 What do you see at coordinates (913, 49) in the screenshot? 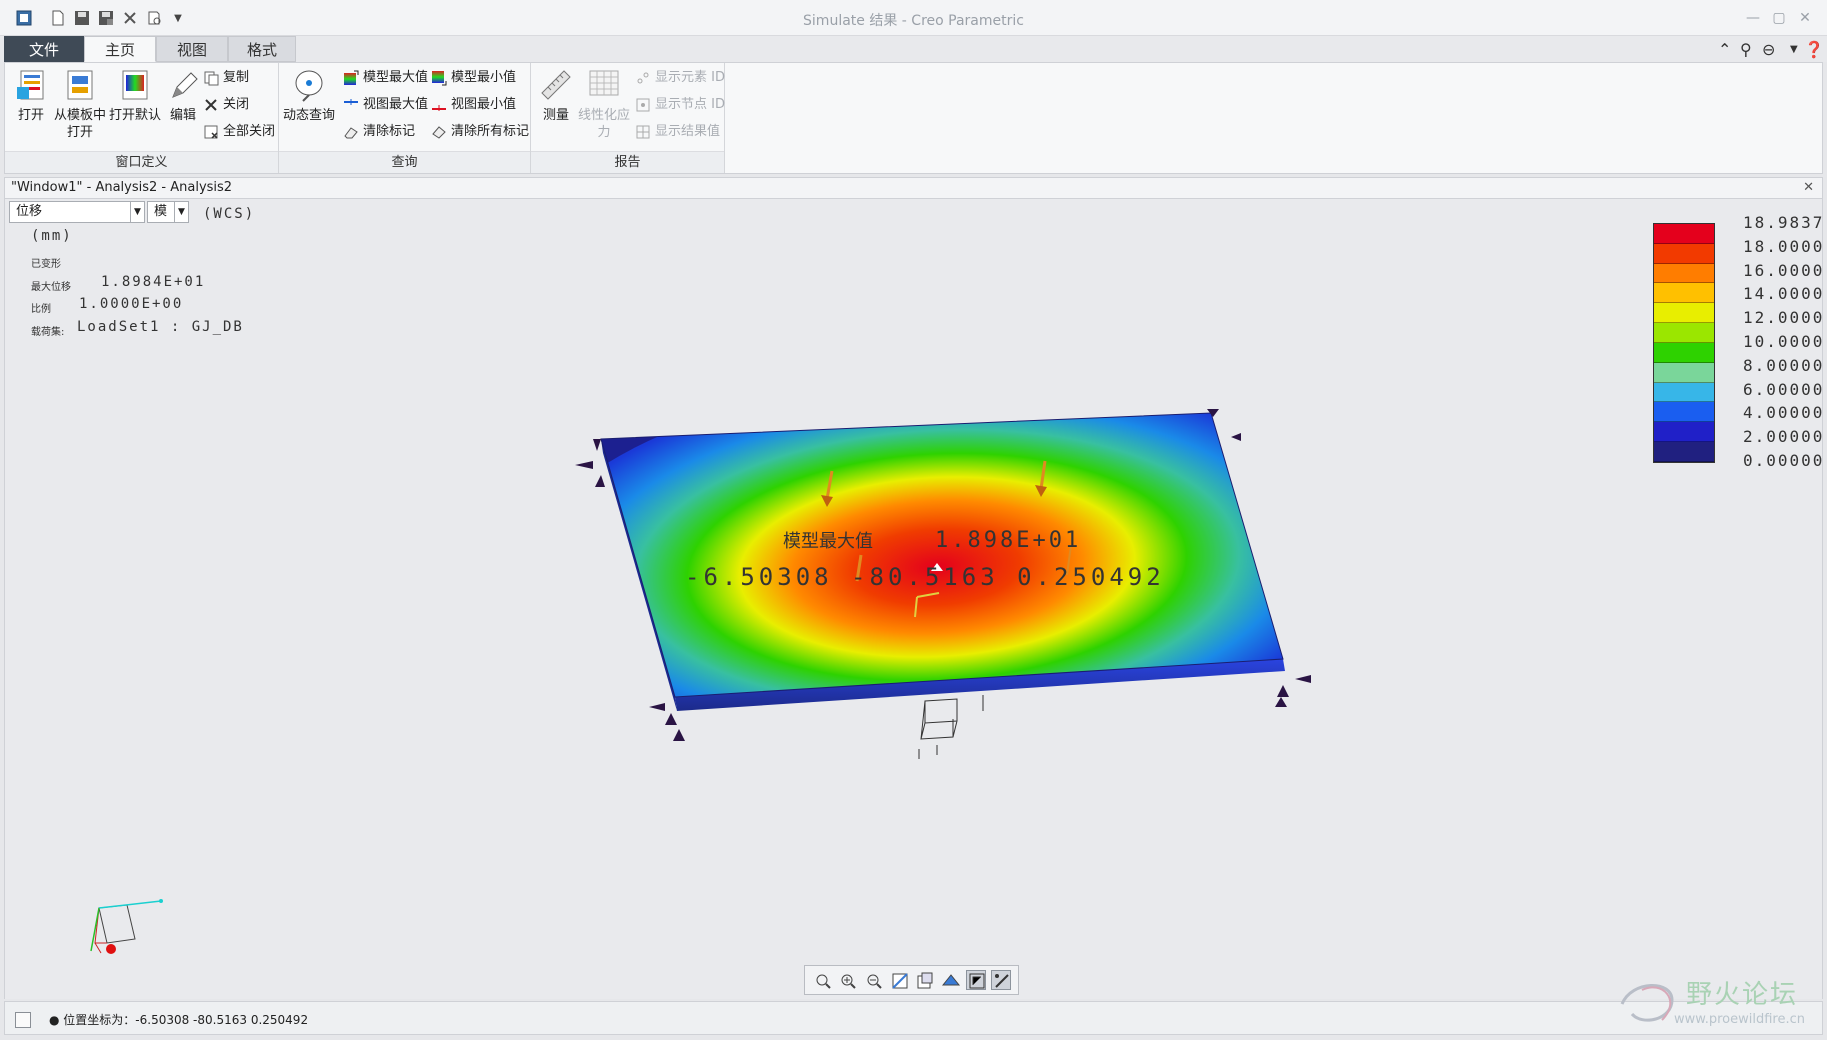
I see `ribbon-tabs: 文件 主页 视图 格式 ⌃ ⚲ ⊖ ▼ ❓` at bounding box center [913, 49].